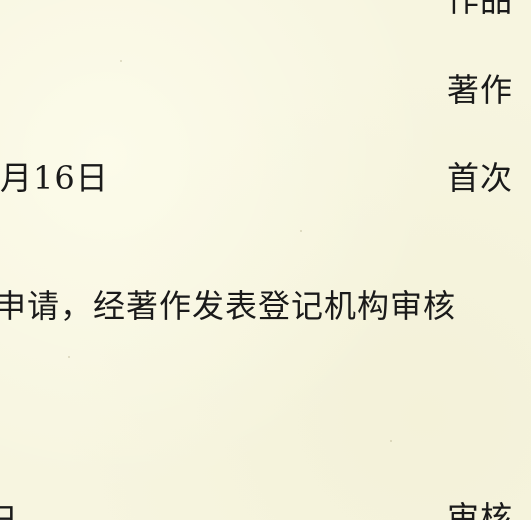 The image size is (531, 520). I want to click on work-label-clip: 作品, so click(489, 11).